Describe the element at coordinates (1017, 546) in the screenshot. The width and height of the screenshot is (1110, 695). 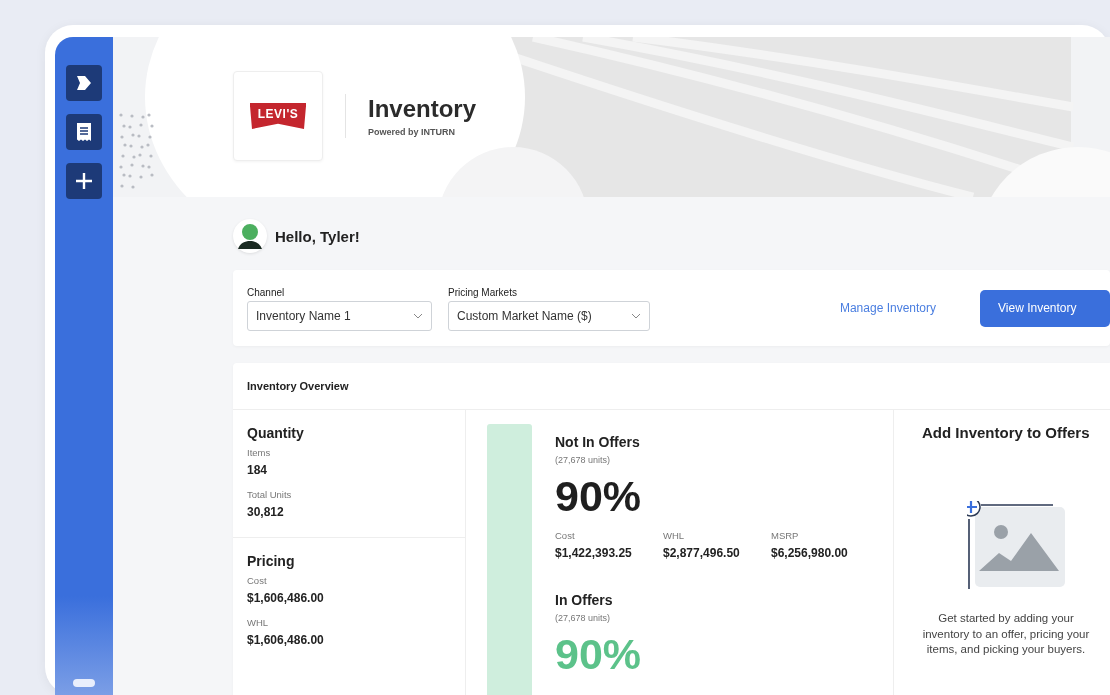
I see `add-image-icon` at that location.